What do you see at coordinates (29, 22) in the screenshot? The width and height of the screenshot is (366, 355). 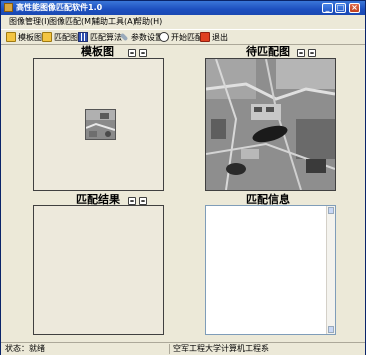 I see `menu-image-management: 图像管理(I)` at bounding box center [29, 22].